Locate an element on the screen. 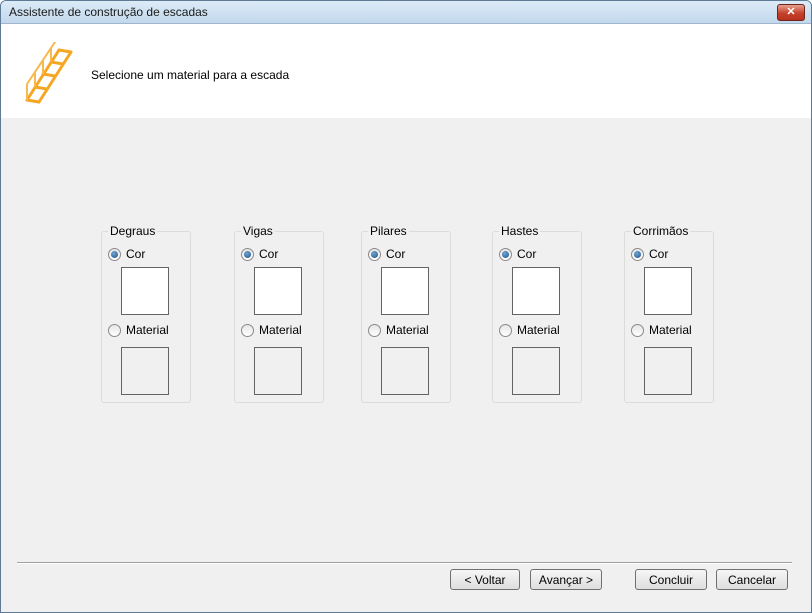 This screenshot has width=812, height=613. material-swatch-degraus is located at coordinates (145, 371).